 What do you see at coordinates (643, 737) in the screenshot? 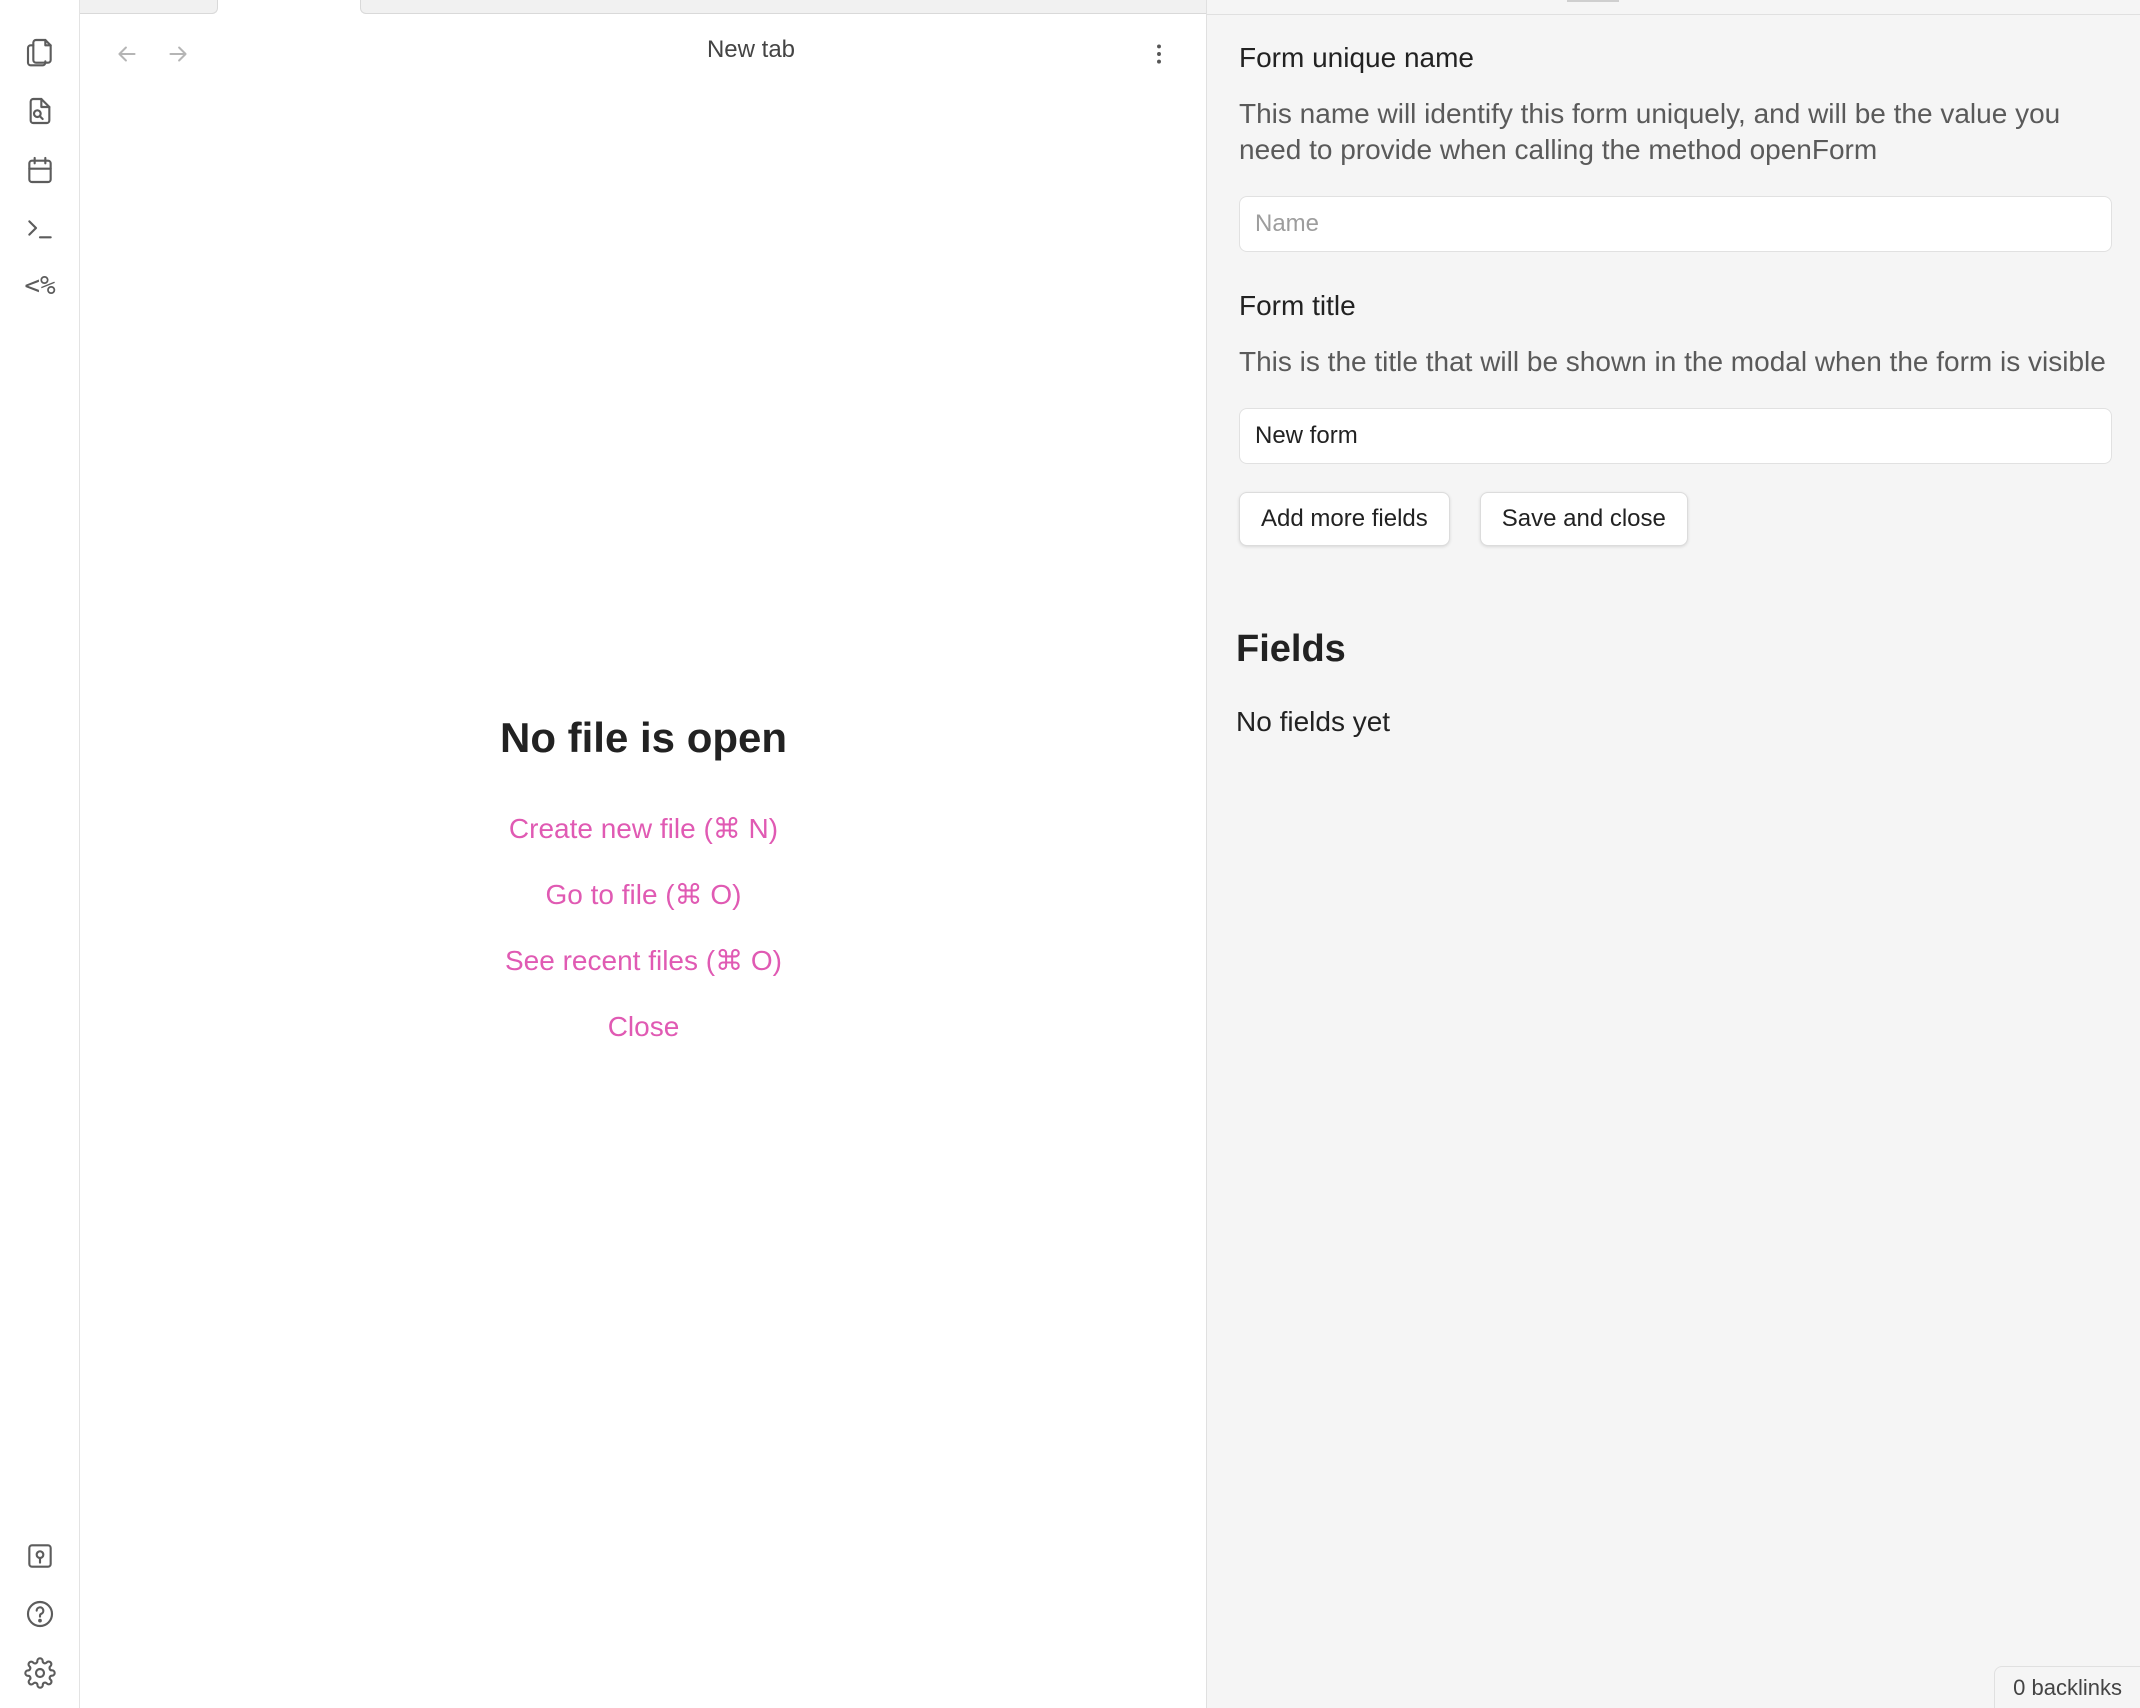
I see `empty-state-title: No file is open` at bounding box center [643, 737].